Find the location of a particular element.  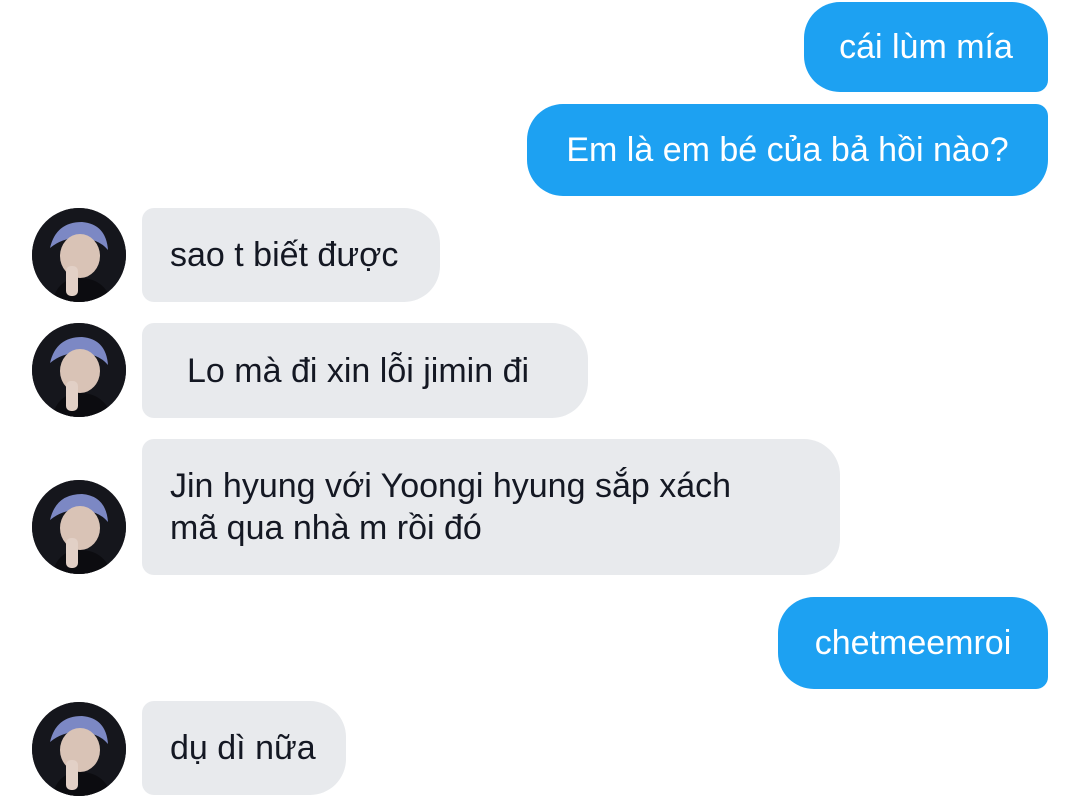

message-text: chetmeemroi is located at coordinates (913, 643).